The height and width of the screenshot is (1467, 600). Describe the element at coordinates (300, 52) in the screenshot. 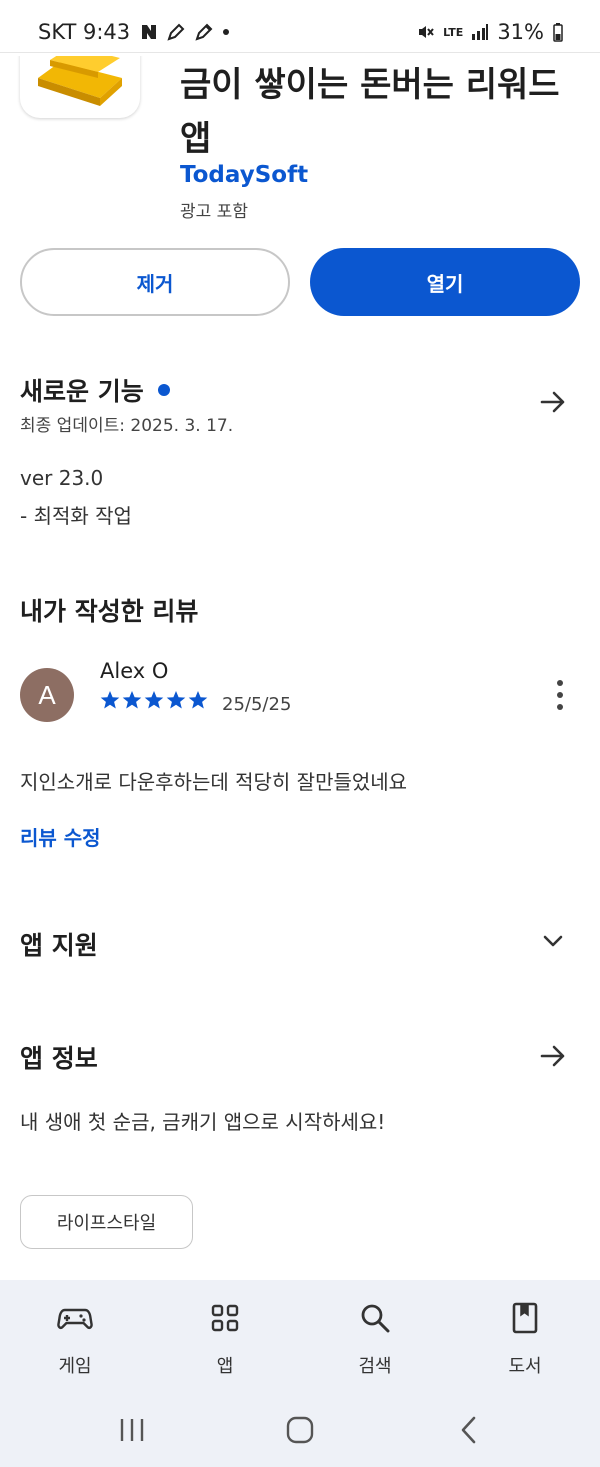

I see `status-divider` at that location.